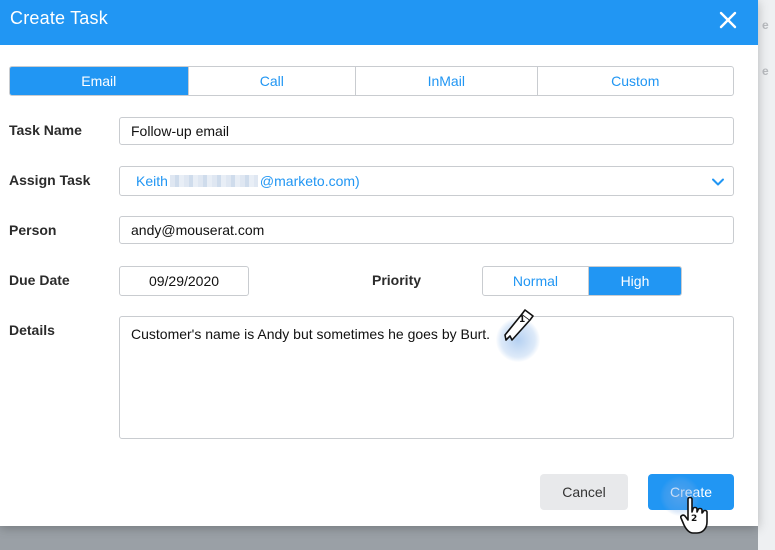  What do you see at coordinates (426, 181) in the screenshot?
I see `assign-task-select: Keith @marketo.com)` at bounding box center [426, 181].